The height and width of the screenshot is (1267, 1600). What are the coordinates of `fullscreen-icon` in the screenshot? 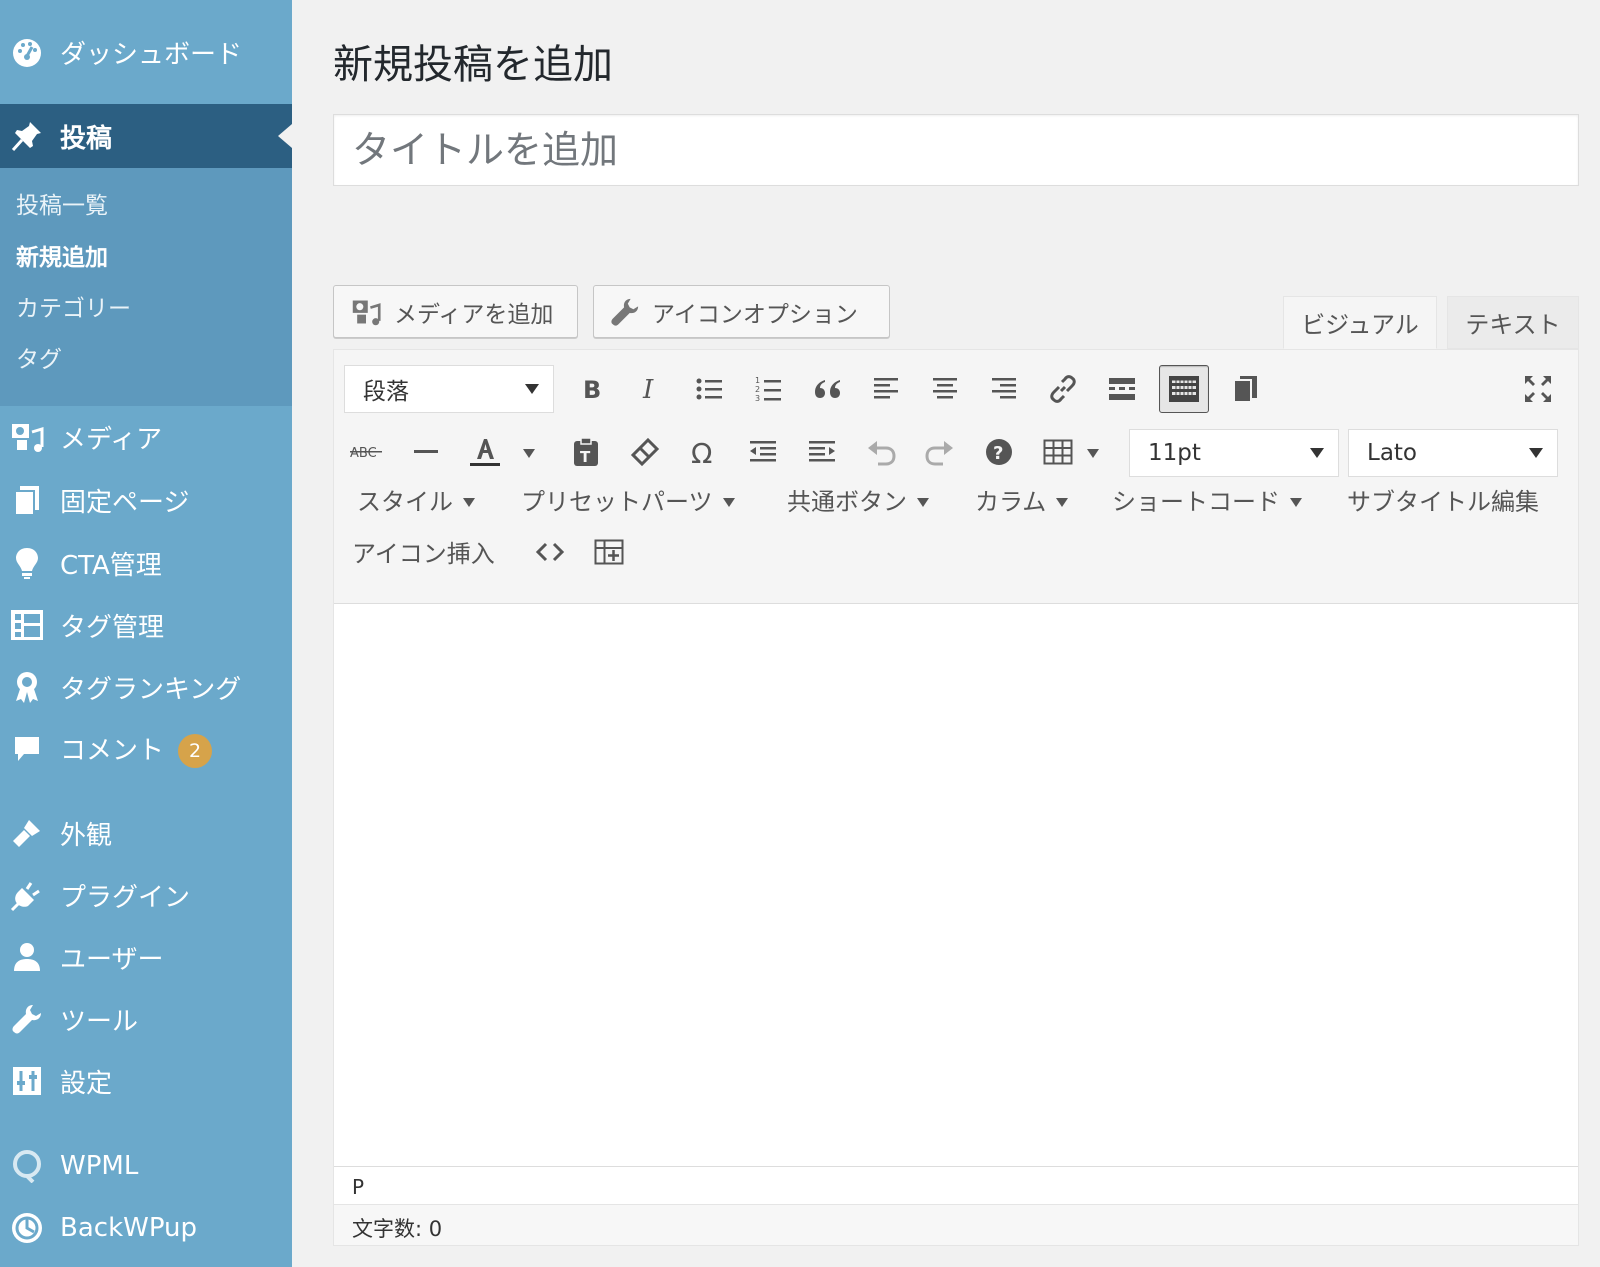 It's located at (1538, 389).